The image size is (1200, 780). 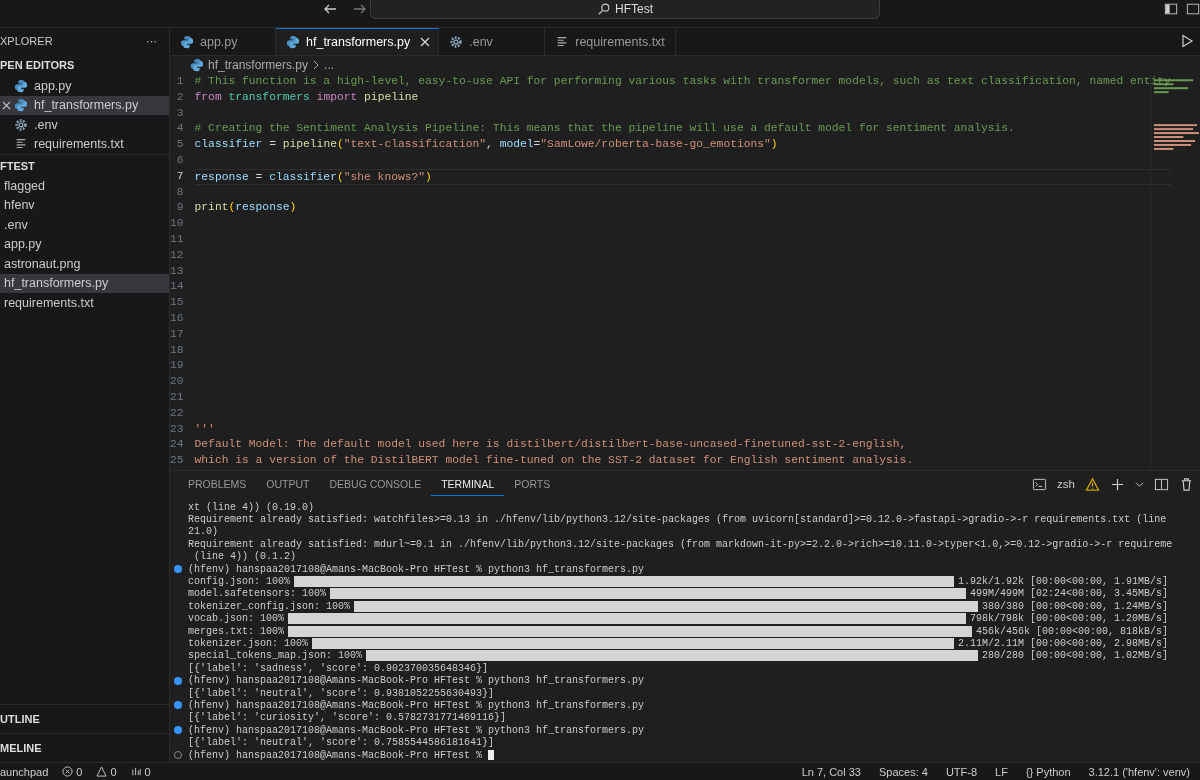 What do you see at coordinates (177, 334) in the screenshot?
I see `line-number: 17` at bounding box center [177, 334].